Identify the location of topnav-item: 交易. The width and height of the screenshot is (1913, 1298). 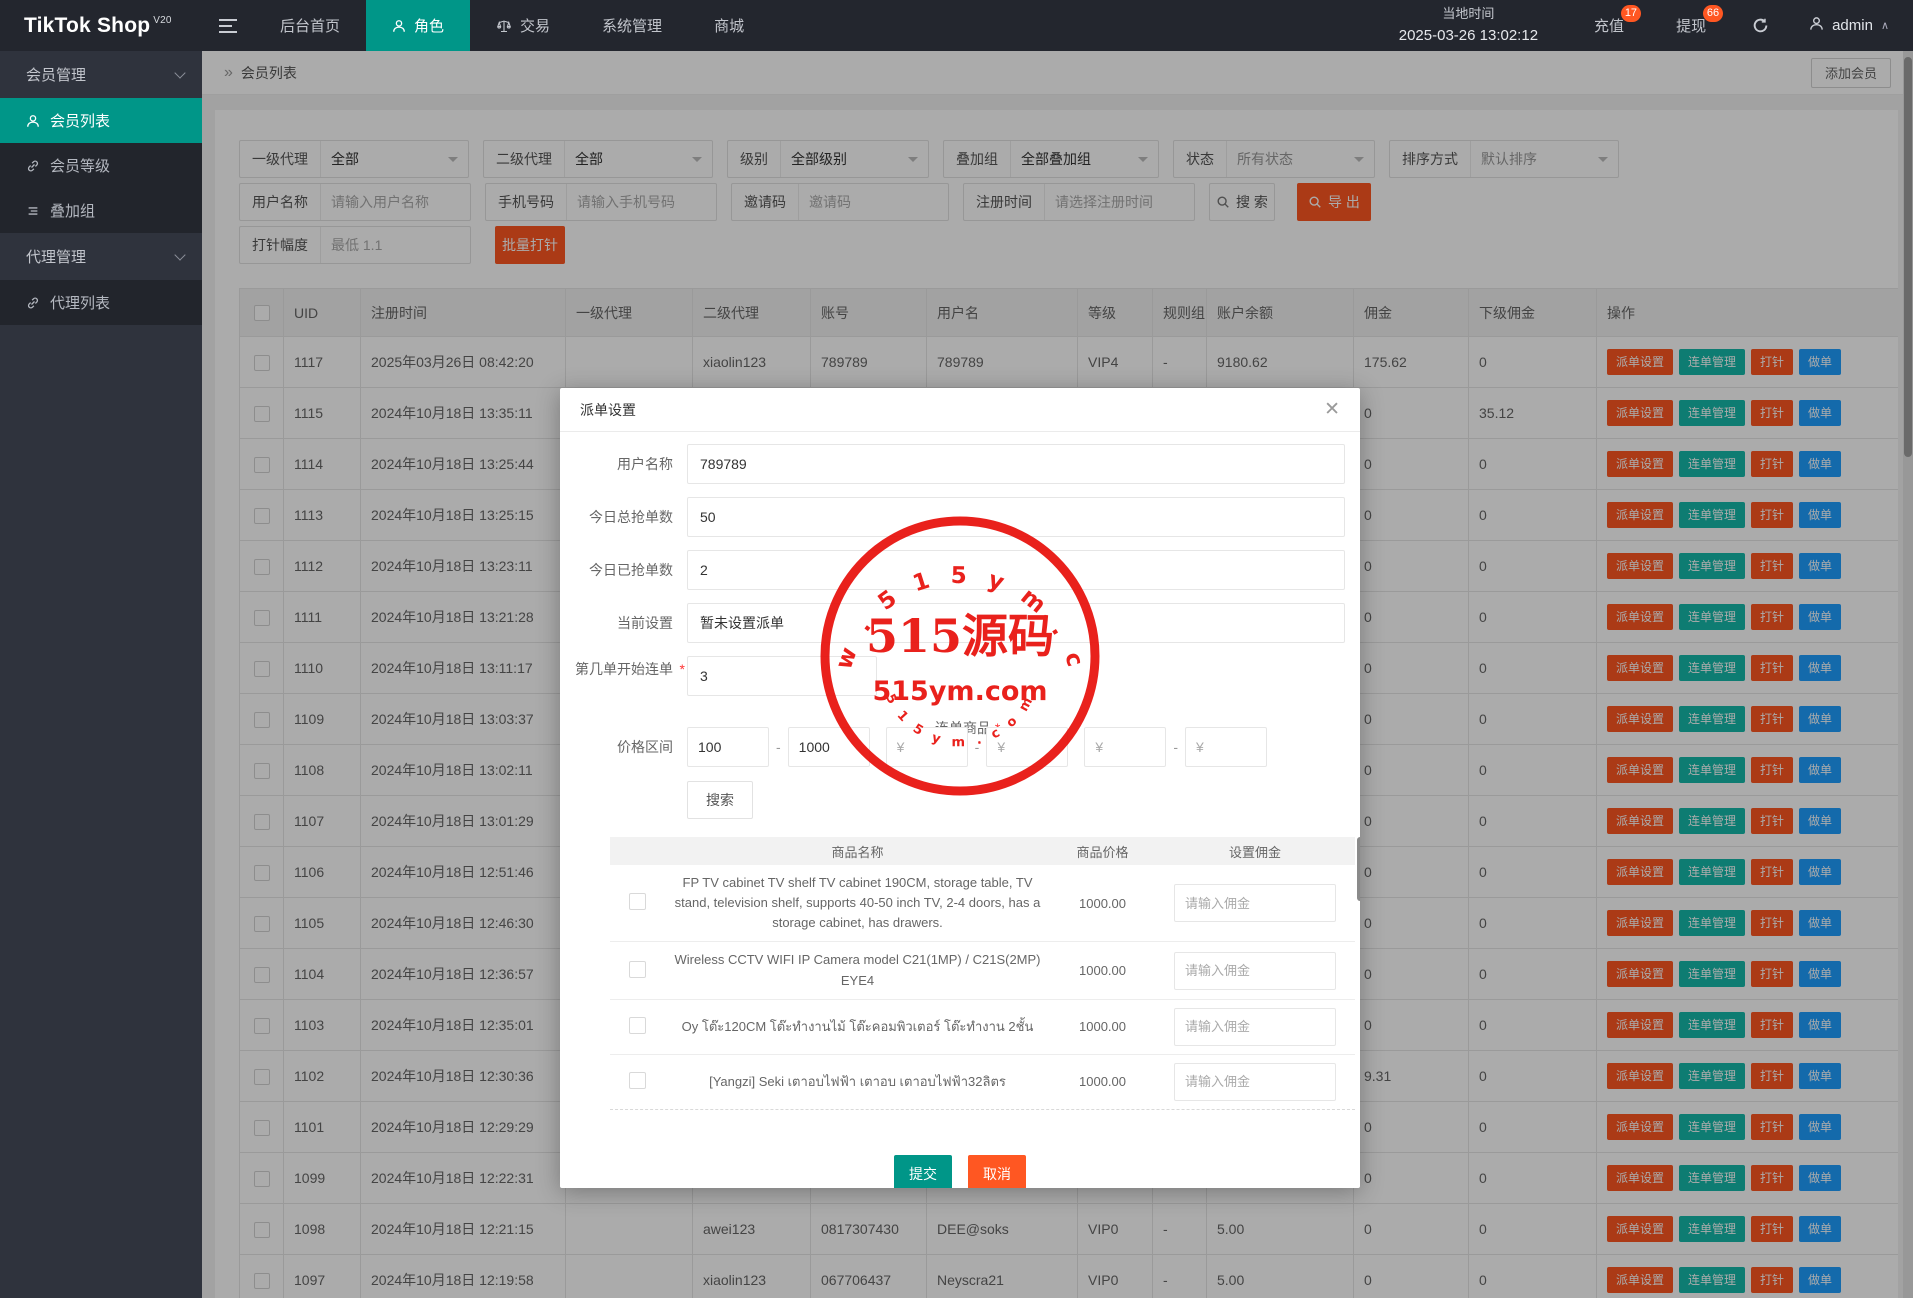
(523, 25).